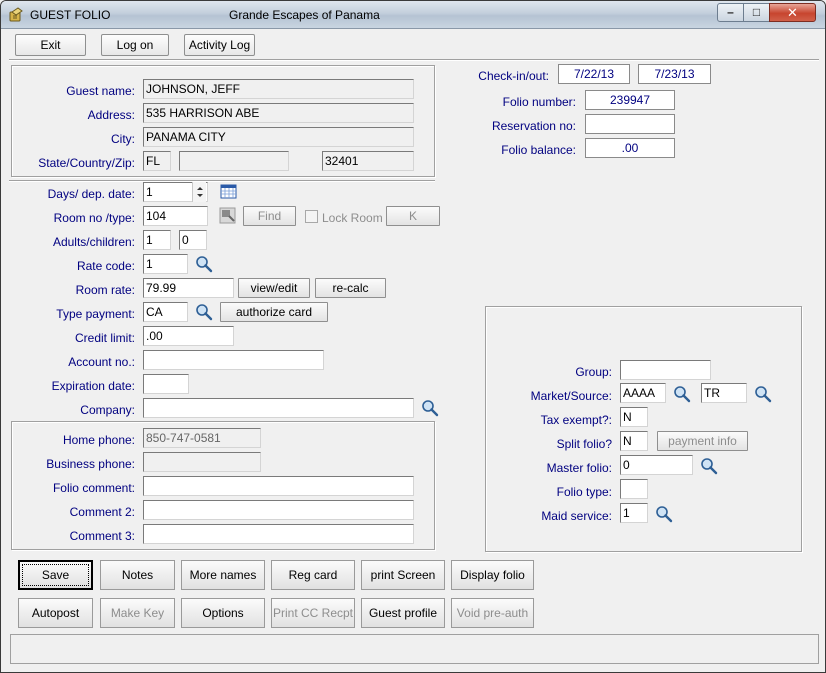 The width and height of the screenshot is (826, 673). What do you see at coordinates (576, 516) in the screenshot?
I see `maid-service-label: Maid service:` at bounding box center [576, 516].